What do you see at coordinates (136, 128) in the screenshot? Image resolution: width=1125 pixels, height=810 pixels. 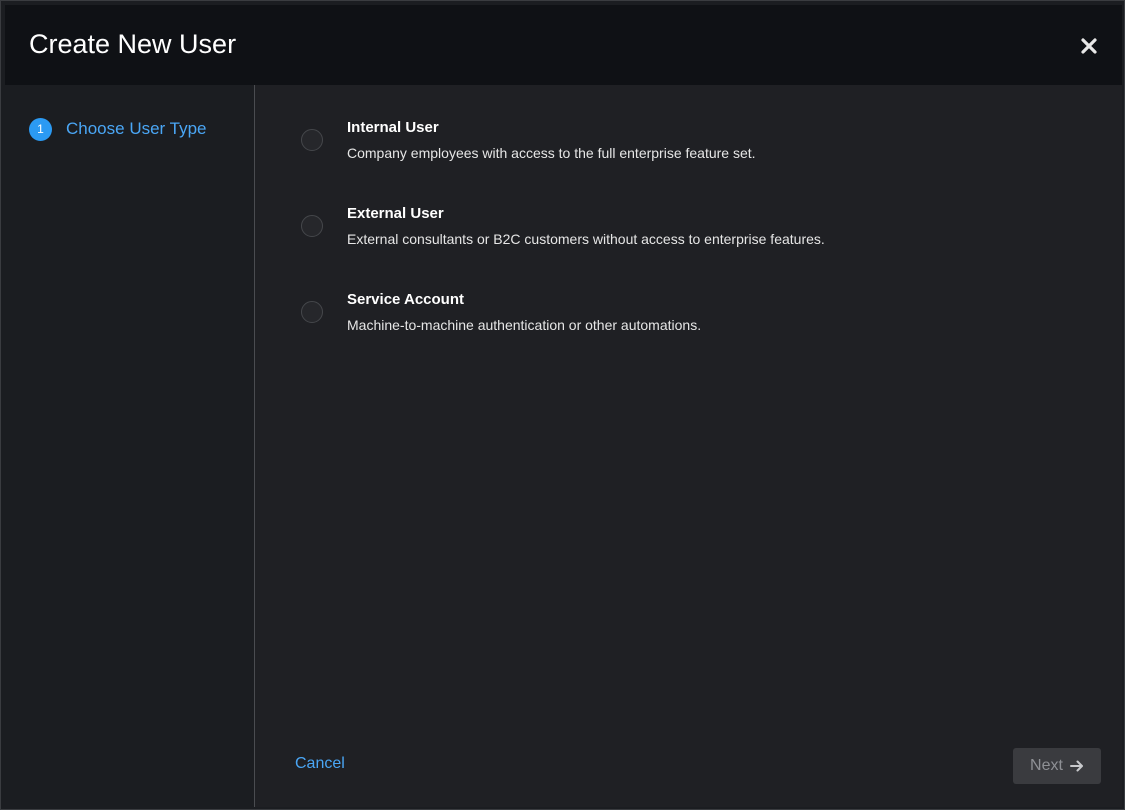 I see `step-label: Choose User Type` at bounding box center [136, 128].